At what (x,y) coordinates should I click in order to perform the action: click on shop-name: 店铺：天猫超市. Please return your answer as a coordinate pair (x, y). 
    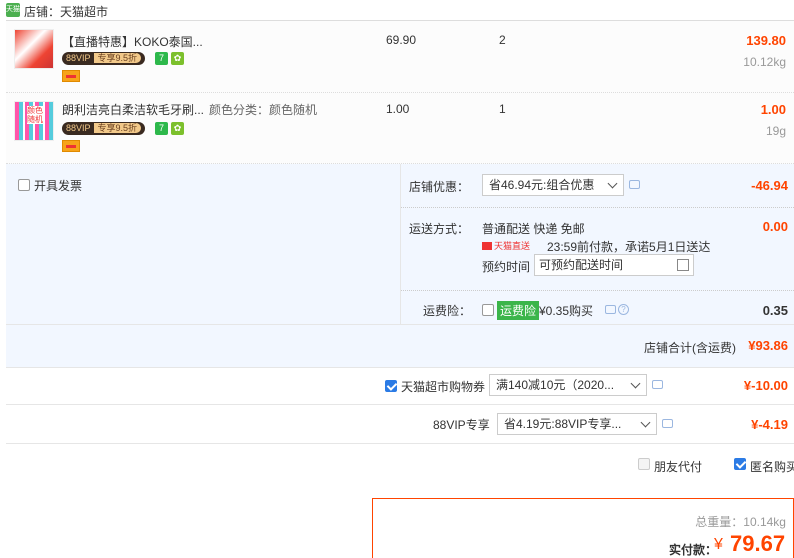
    Looking at the image, I should click on (66, 12).